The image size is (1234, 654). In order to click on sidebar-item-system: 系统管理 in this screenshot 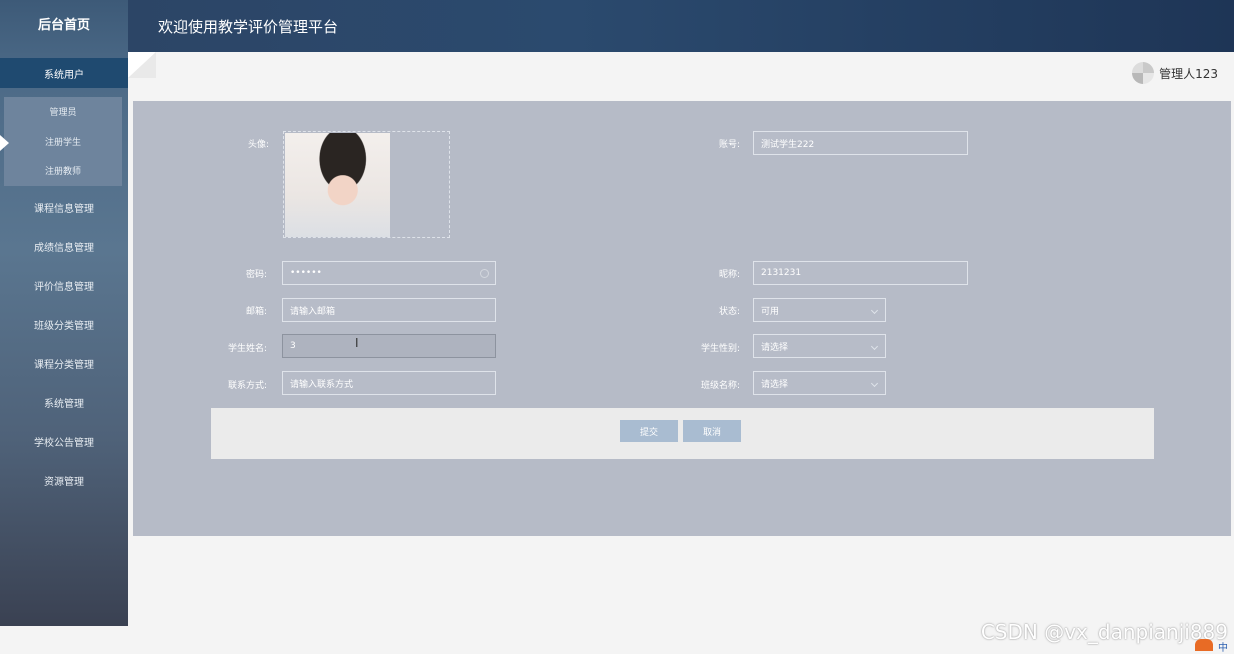, I will do `click(64, 402)`.